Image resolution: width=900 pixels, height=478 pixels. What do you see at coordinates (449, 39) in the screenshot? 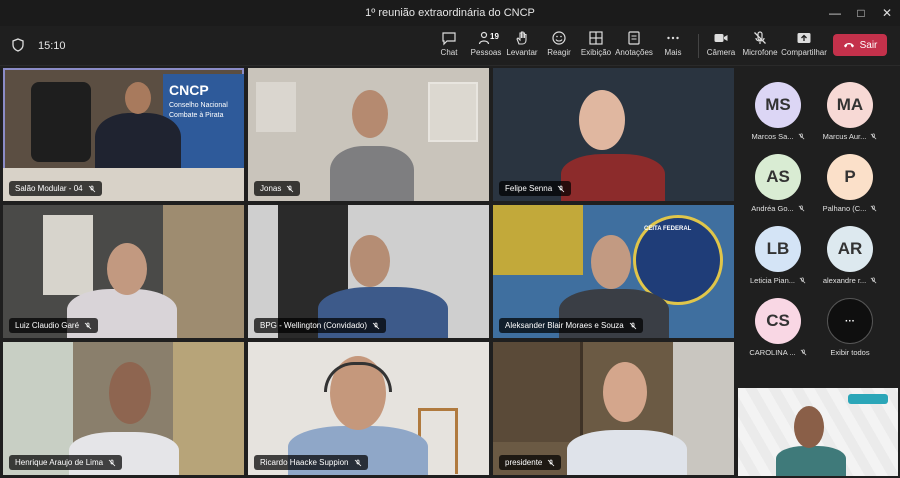
I see `chat-icon` at bounding box center [449, 39].